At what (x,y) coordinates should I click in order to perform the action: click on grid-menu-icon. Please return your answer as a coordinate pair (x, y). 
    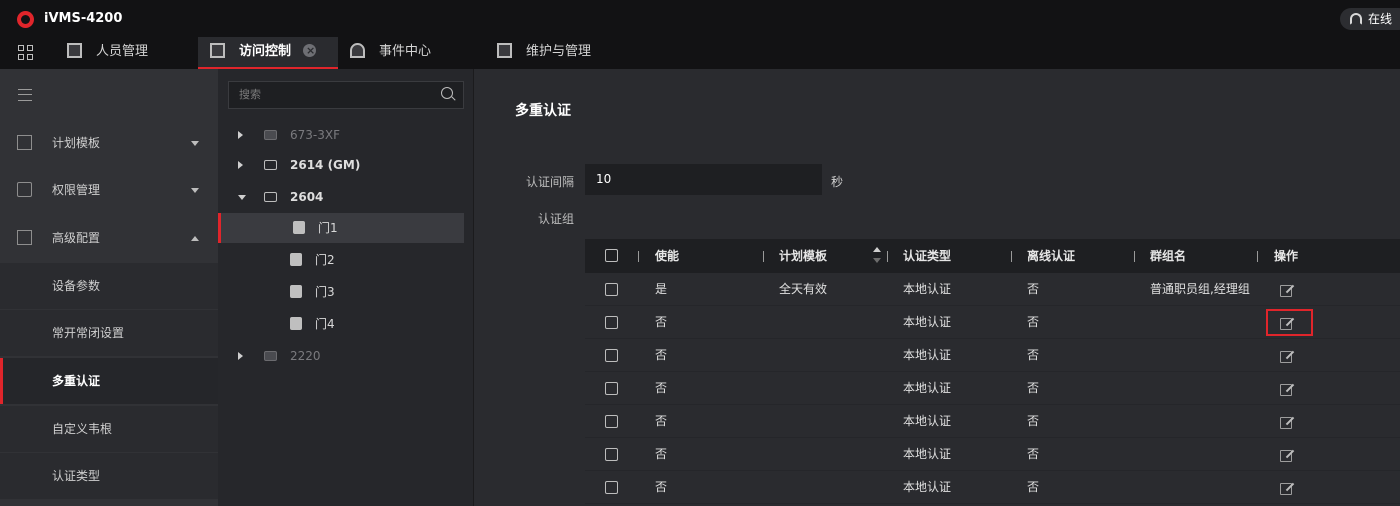
    Looking at the image, I should click on (26, 53).